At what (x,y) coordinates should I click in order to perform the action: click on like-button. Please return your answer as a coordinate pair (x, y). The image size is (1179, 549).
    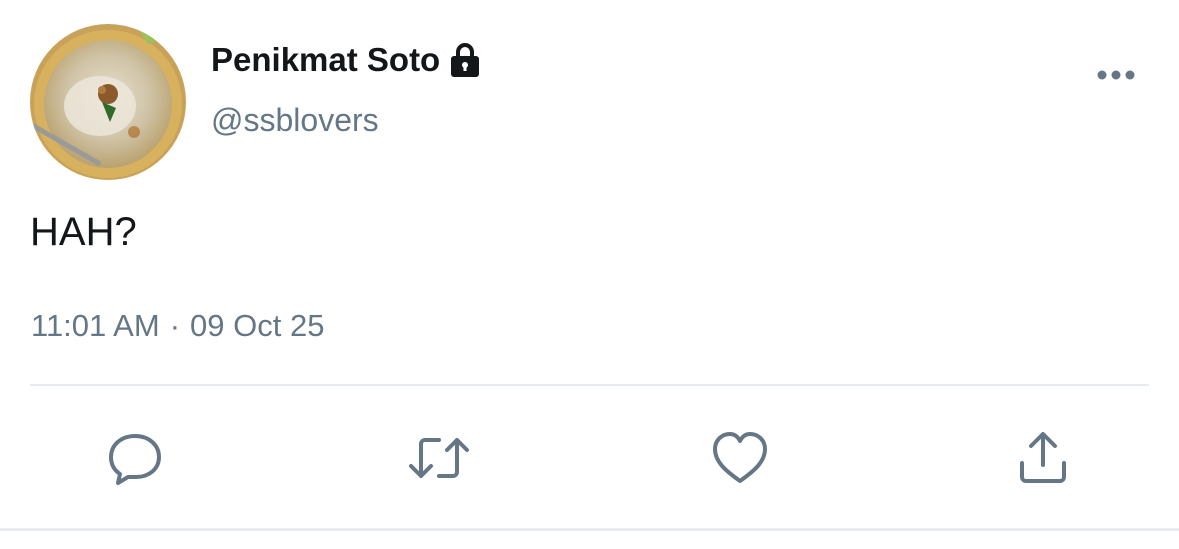
    Looking at the image, I should click on (740, 458).